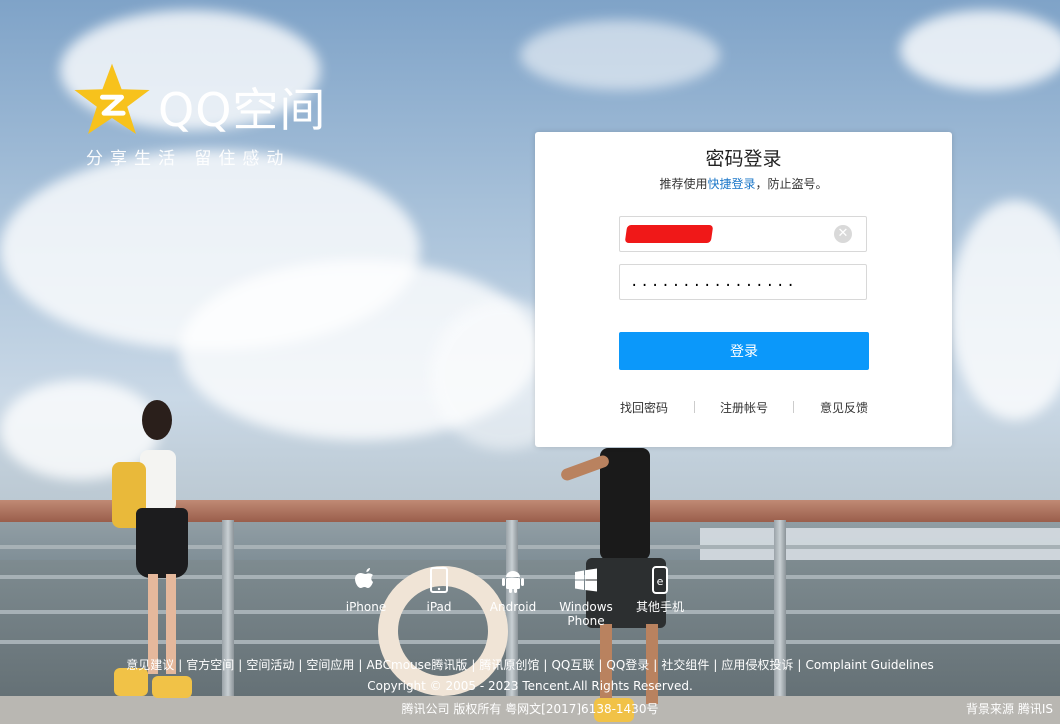 The width and height of the screenshot is (1060, 724). I want to click on logo-text: QQ空间, so click(242, 110).